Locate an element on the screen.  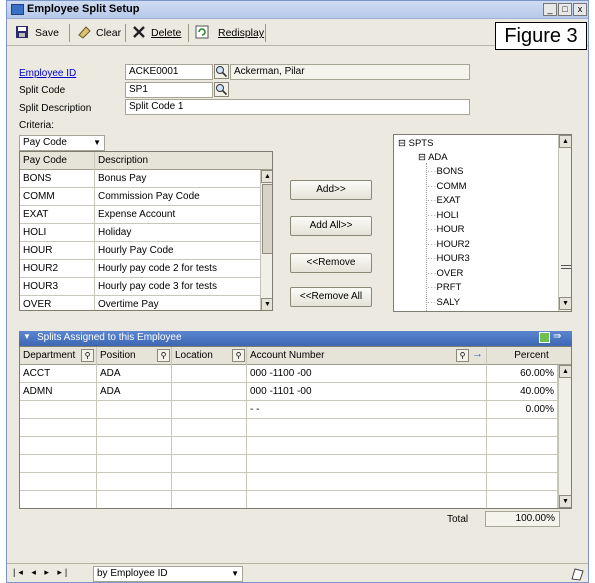
tree-item: ···EXAT is located at coordinates (444, 200).